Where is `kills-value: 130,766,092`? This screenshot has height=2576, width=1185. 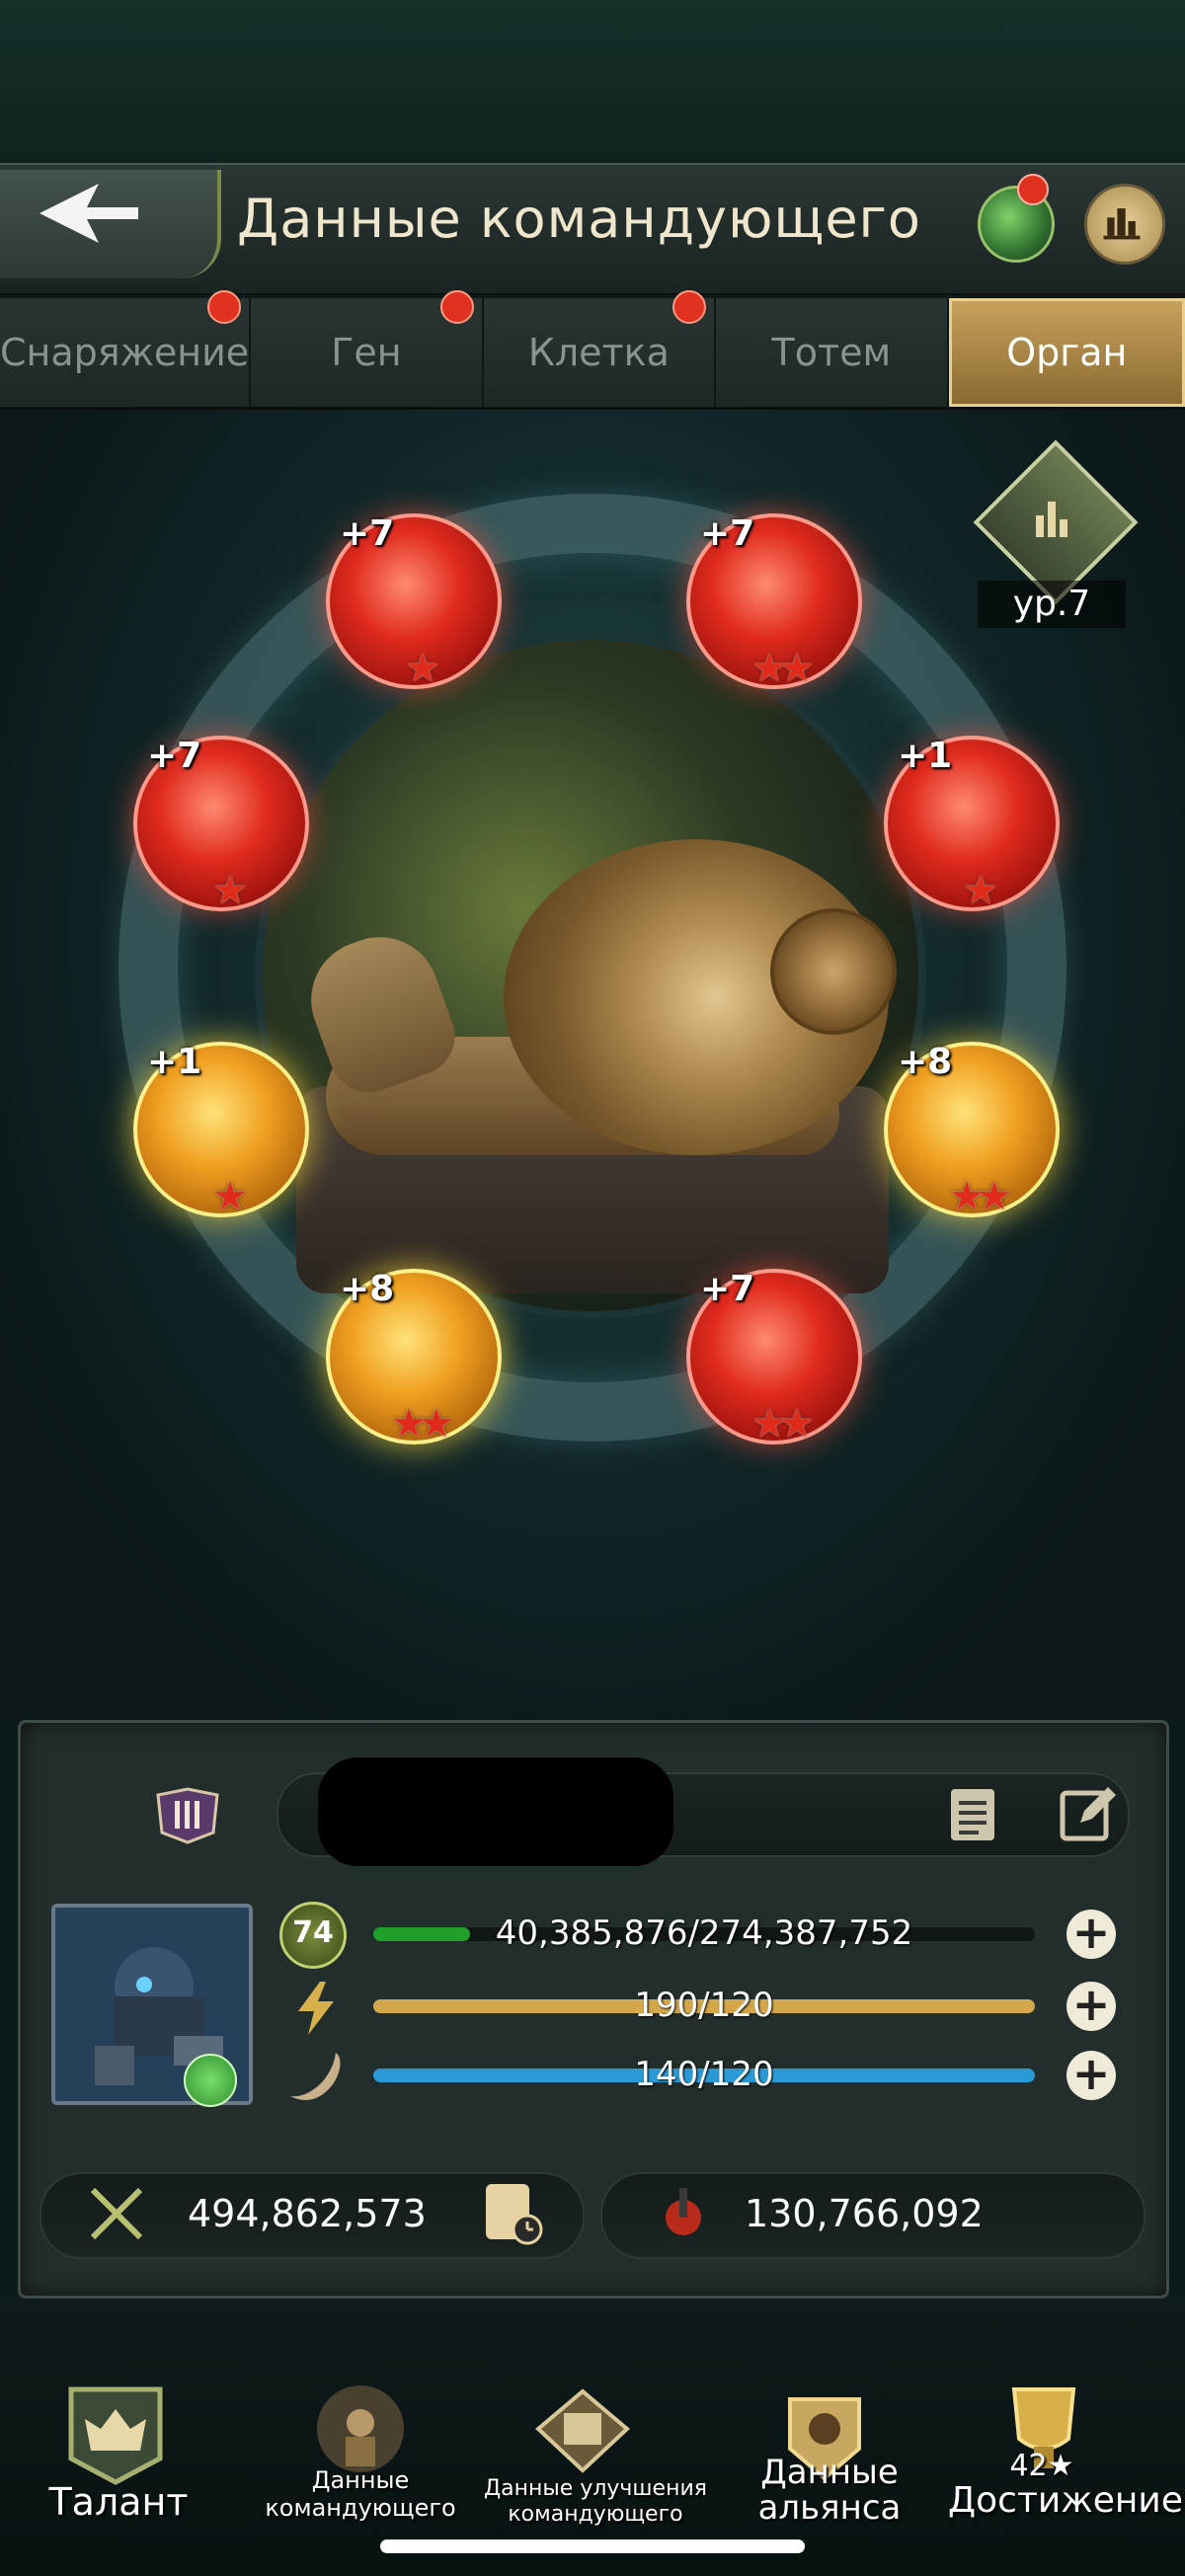 kills-value: 130,766,092 is located at coordinates (865, 2213).